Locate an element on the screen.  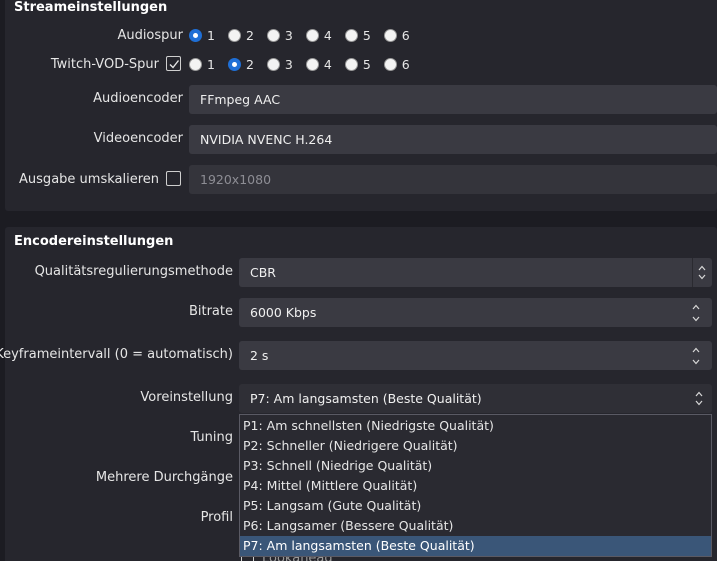
twitch-vod-radio-group: 1 2 3 4 5 6 is located at coordinates (306, 64).